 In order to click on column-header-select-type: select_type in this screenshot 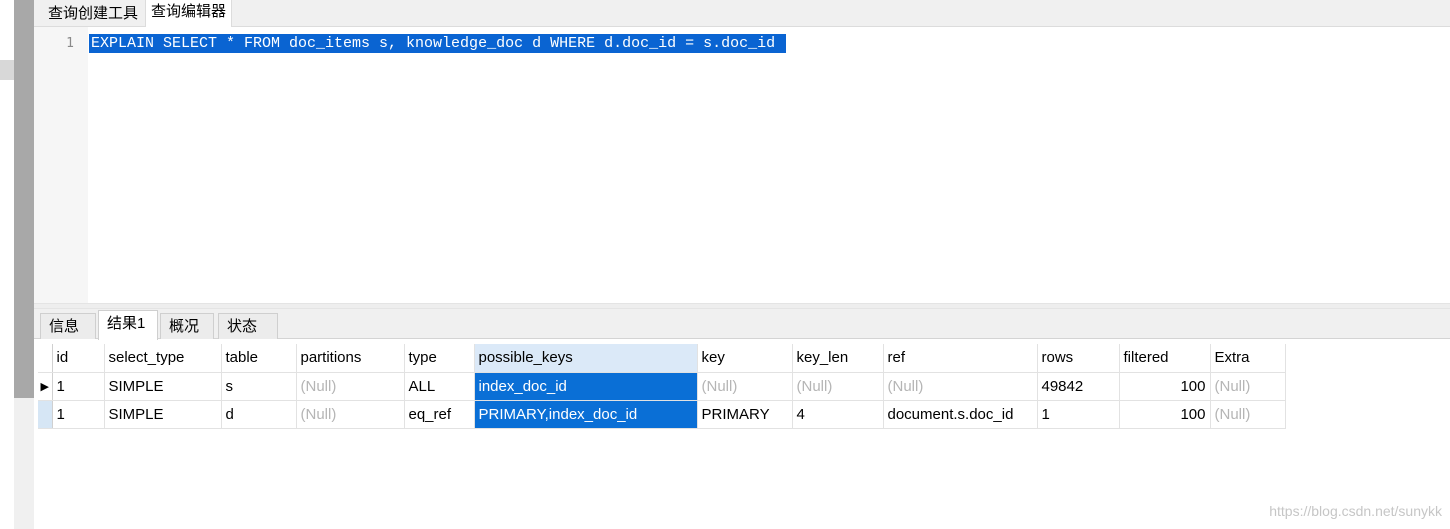, I will do `click(163, 358)`.